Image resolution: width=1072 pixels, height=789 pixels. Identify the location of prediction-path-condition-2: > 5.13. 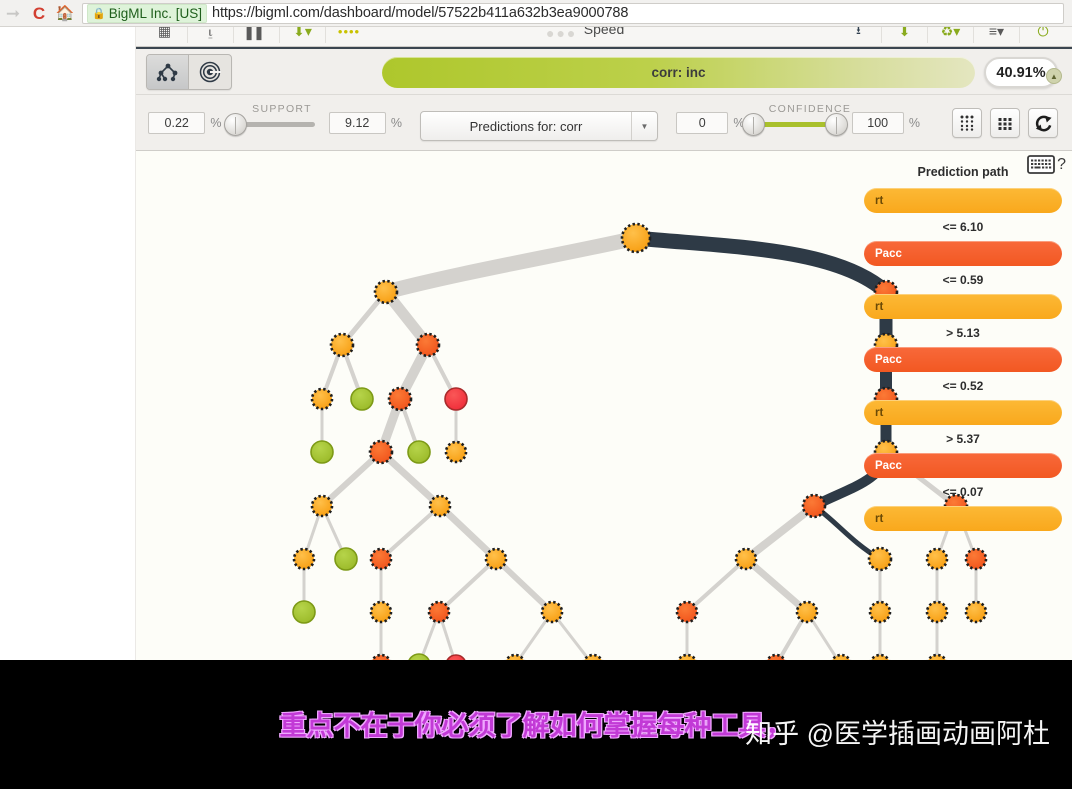
(963, 333).